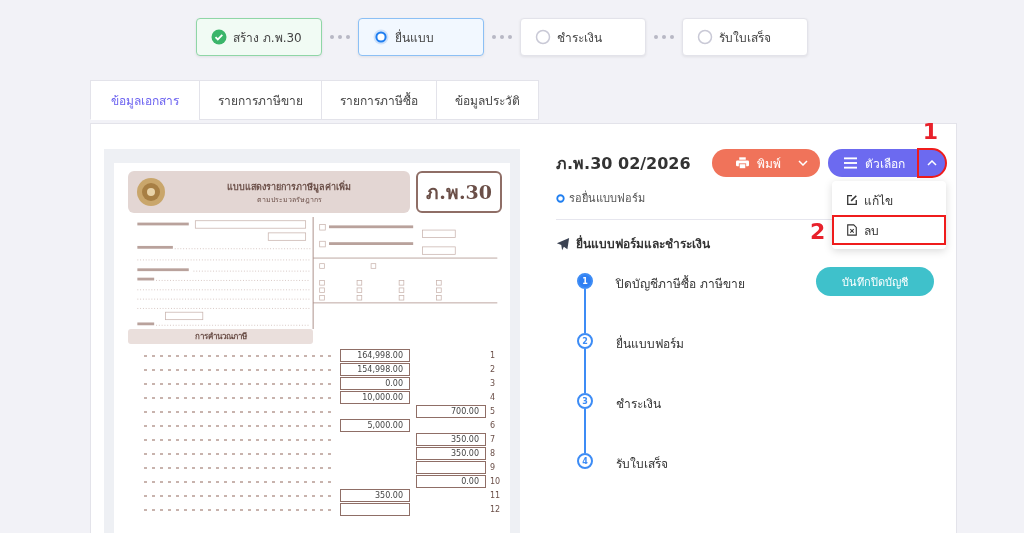  I want to click on options-button: ตัวเลือก, so click(873, 163).